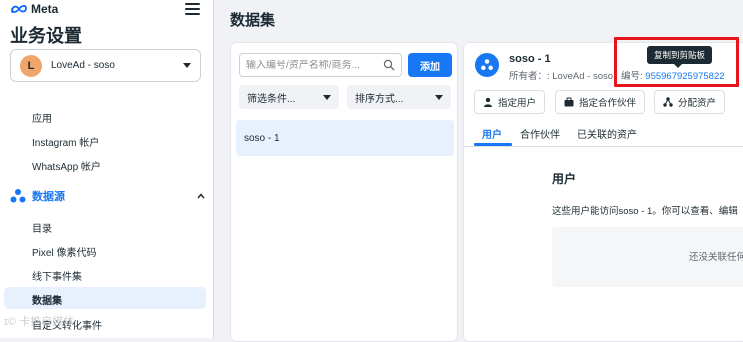  Describe the element at coordinates (345, 138) in the screenshot. I see `list-item: soso - 1` at that location.